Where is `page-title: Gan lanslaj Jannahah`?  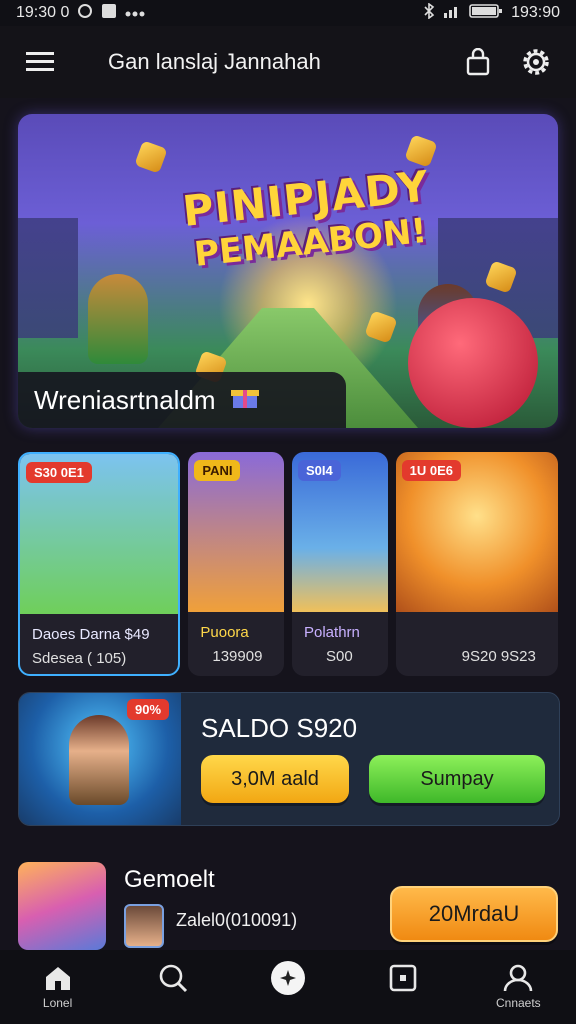
page-title: Gan lanslaj Jannahah is located at coordinates (214, 61).